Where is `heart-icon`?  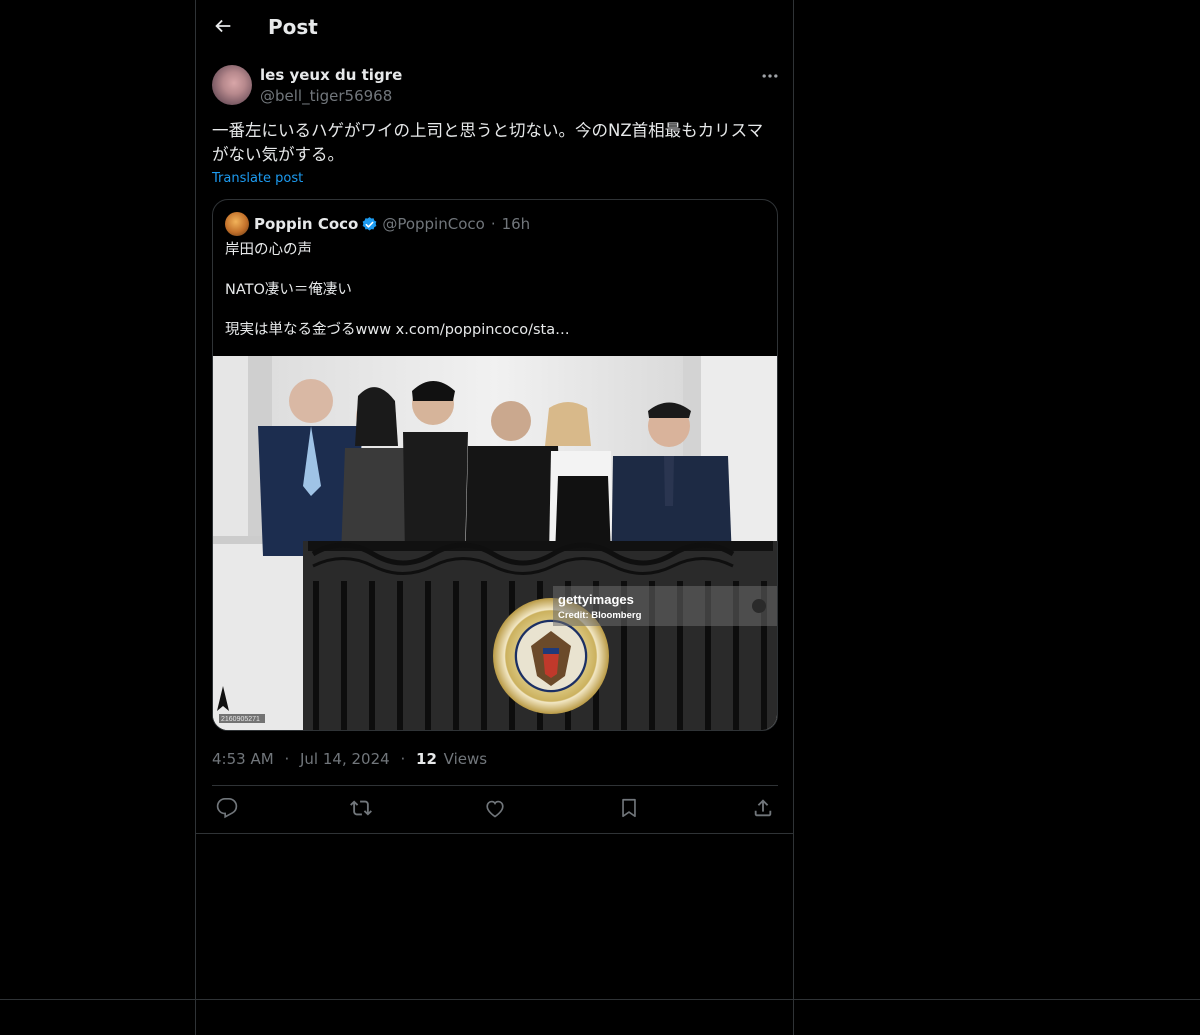
heart-icon is located at coordinates (495, 808).